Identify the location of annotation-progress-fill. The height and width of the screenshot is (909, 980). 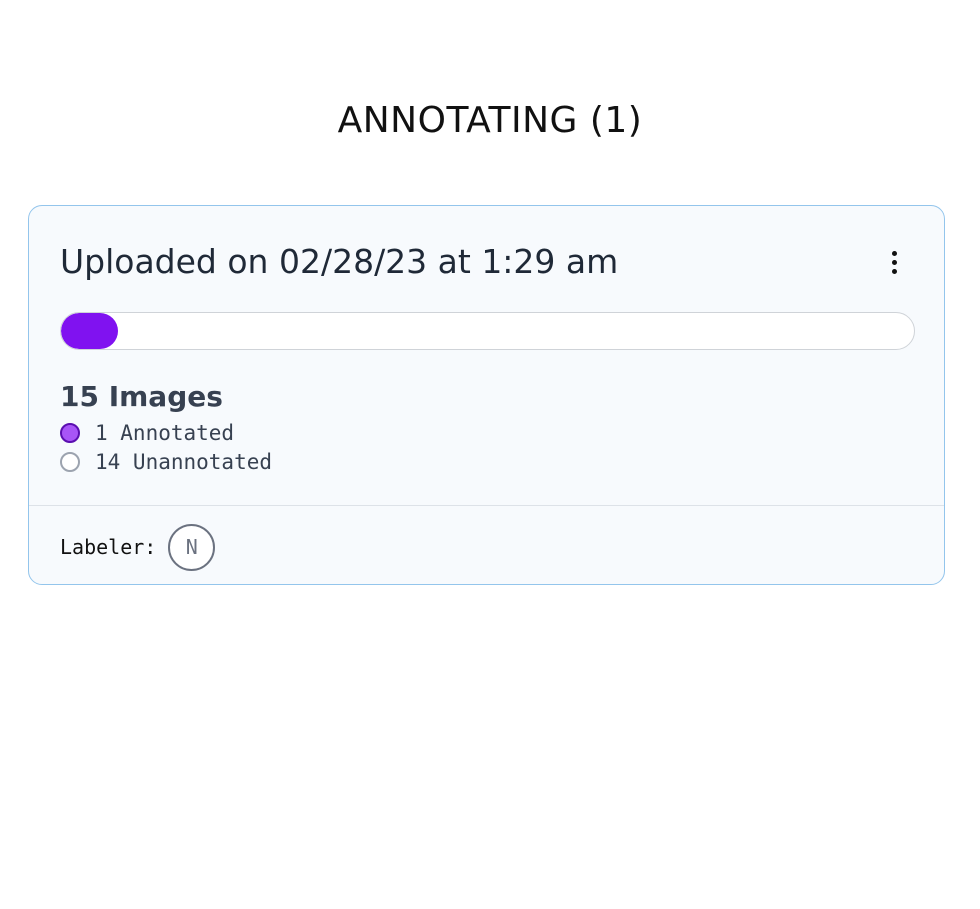
(89, 331).